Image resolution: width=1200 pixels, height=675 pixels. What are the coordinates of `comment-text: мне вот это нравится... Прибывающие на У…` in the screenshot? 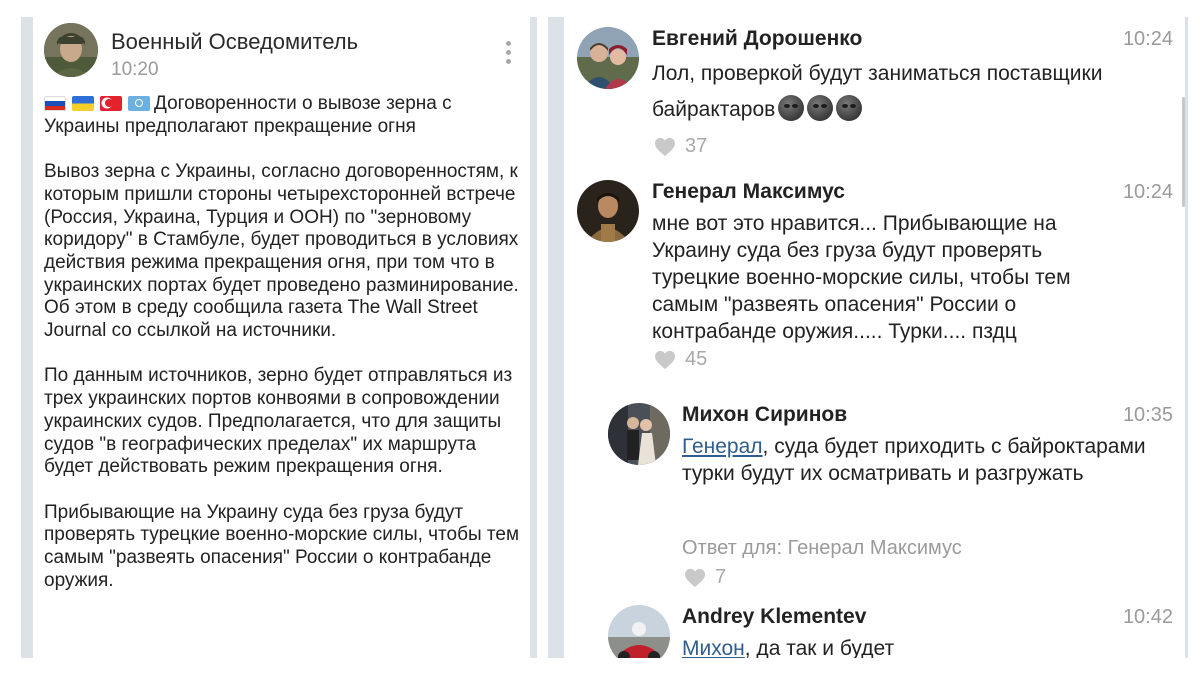 It's located at (861, 277).